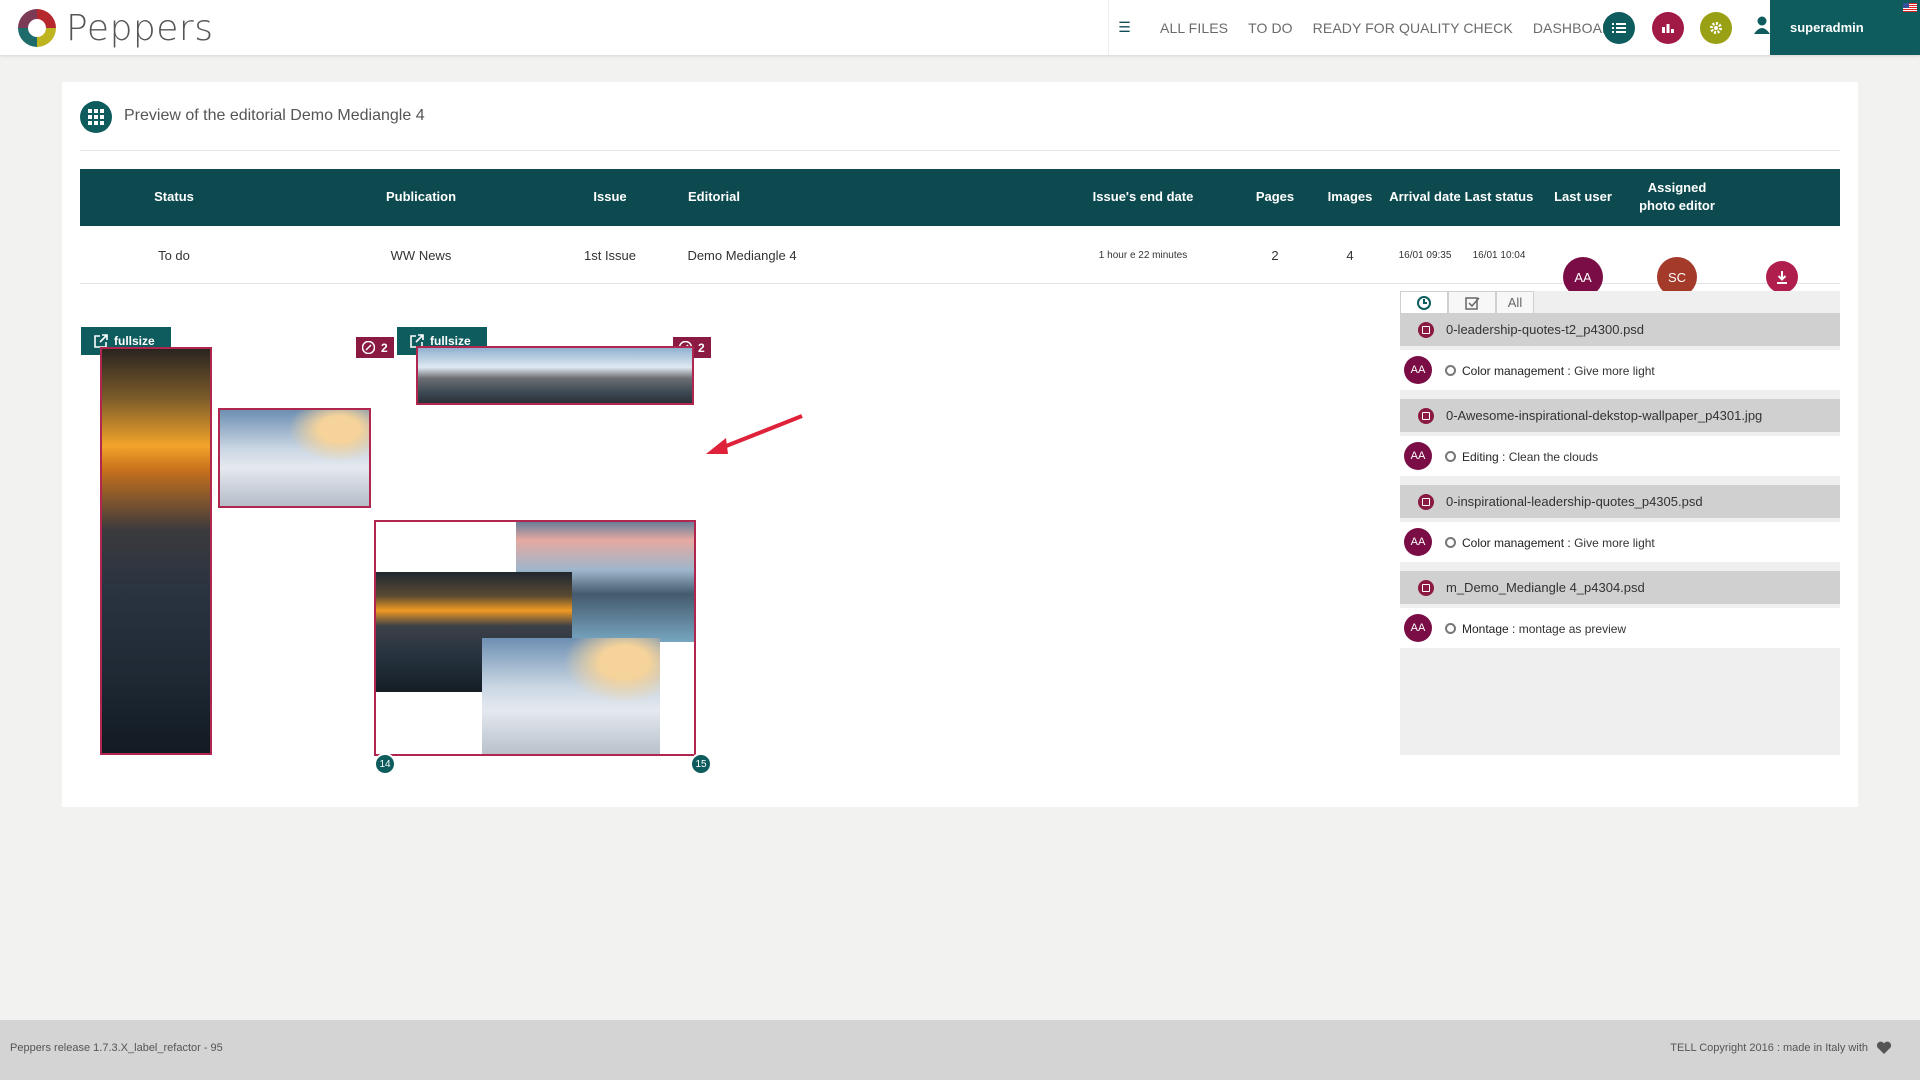 The width and height of the screenshot is (1920, 1080). I want to click on task-type: Montage :, so click(1489, 629).